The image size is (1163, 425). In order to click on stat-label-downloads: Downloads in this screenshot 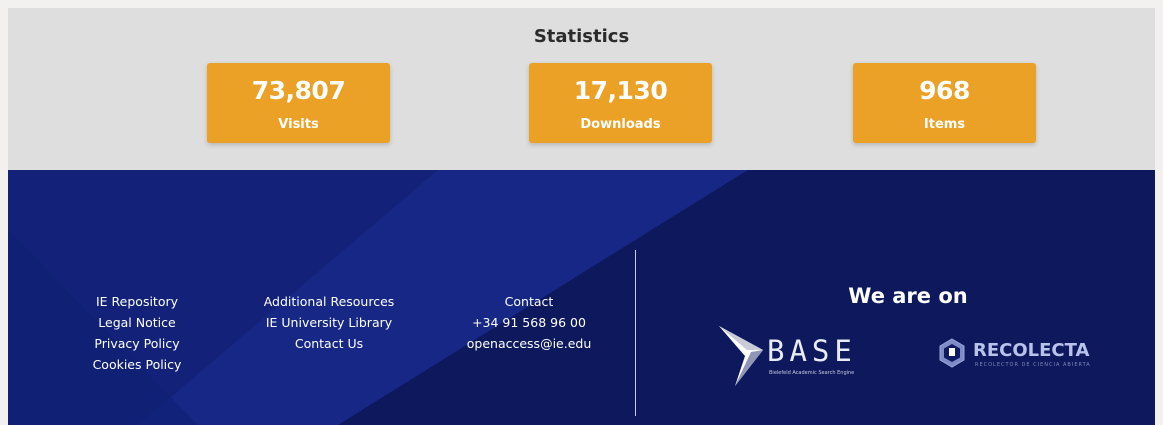, I will do `click(620, 124)`.